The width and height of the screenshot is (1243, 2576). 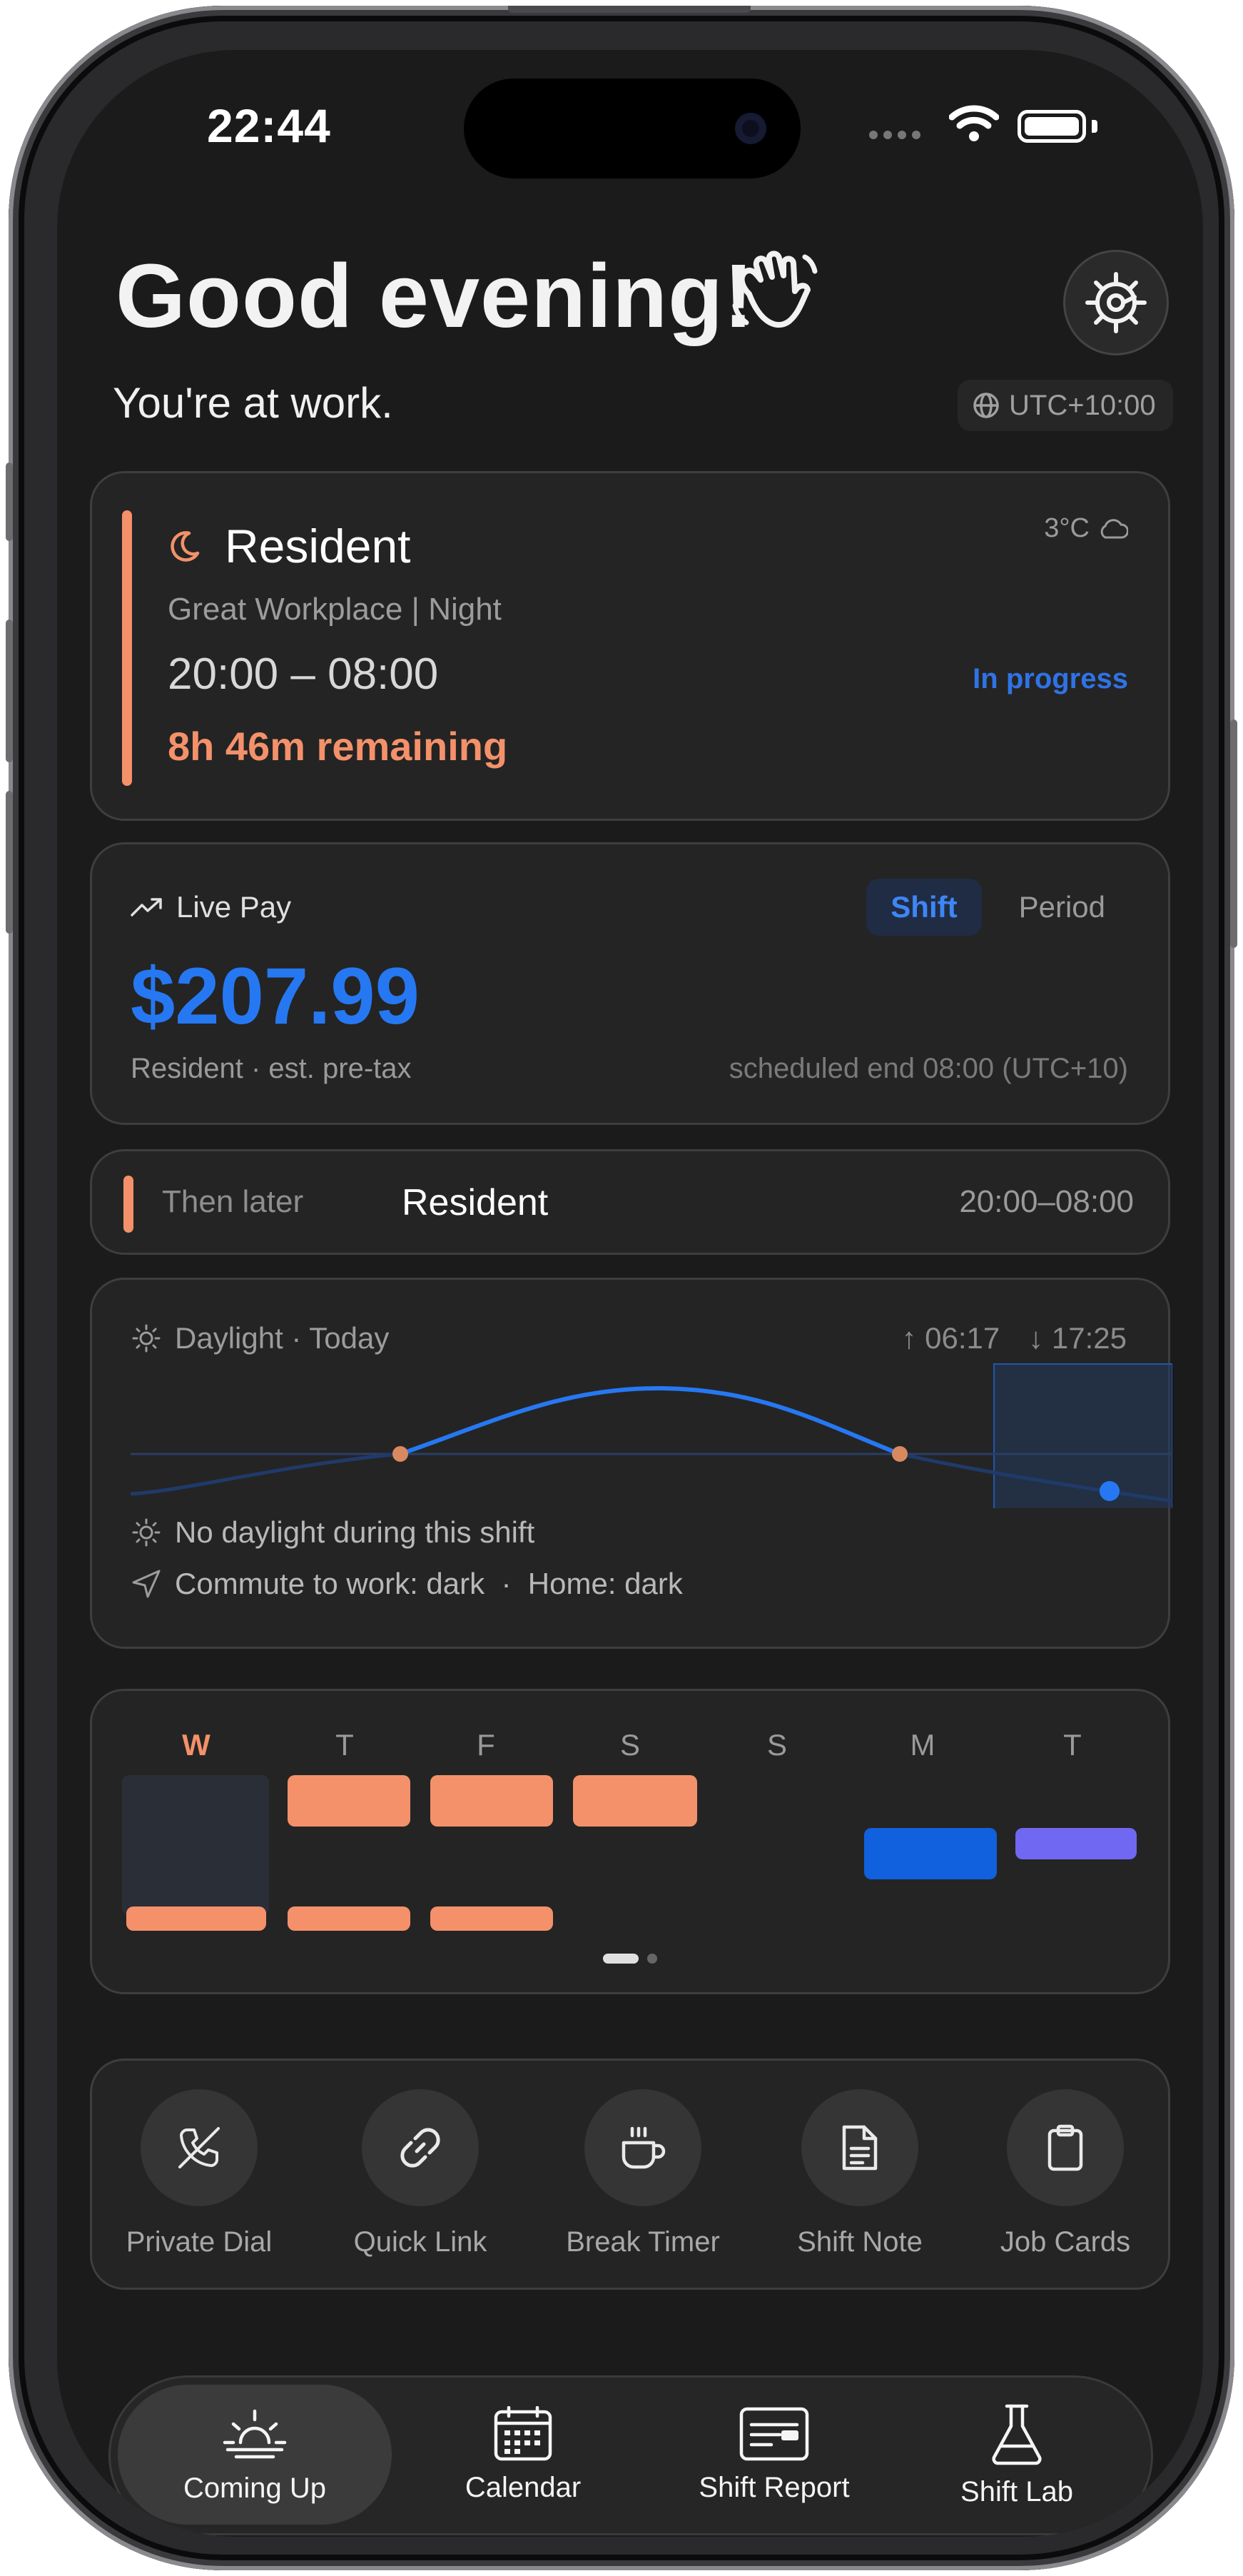 I want to click on day-label: F, so click(x=486, y=1745).